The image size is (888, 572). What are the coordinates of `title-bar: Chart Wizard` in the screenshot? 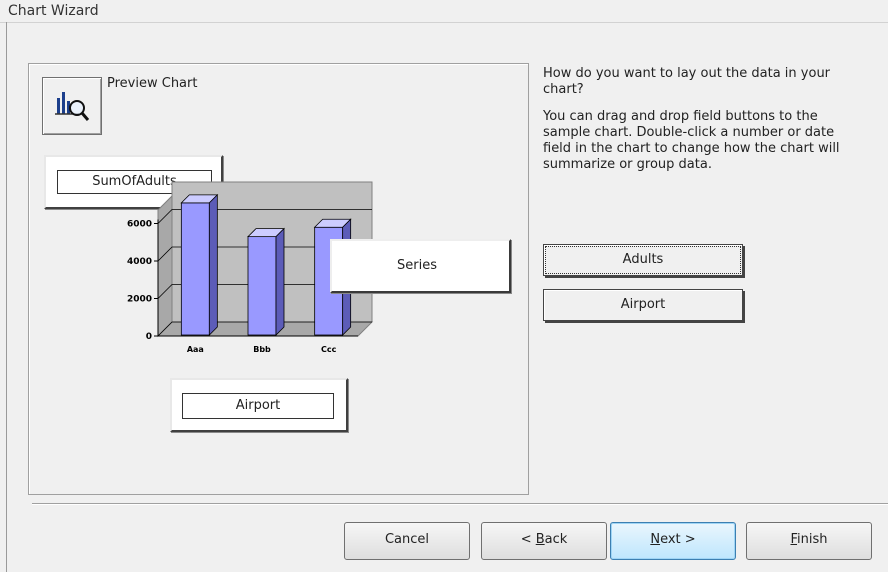 It's located at (444, 11).